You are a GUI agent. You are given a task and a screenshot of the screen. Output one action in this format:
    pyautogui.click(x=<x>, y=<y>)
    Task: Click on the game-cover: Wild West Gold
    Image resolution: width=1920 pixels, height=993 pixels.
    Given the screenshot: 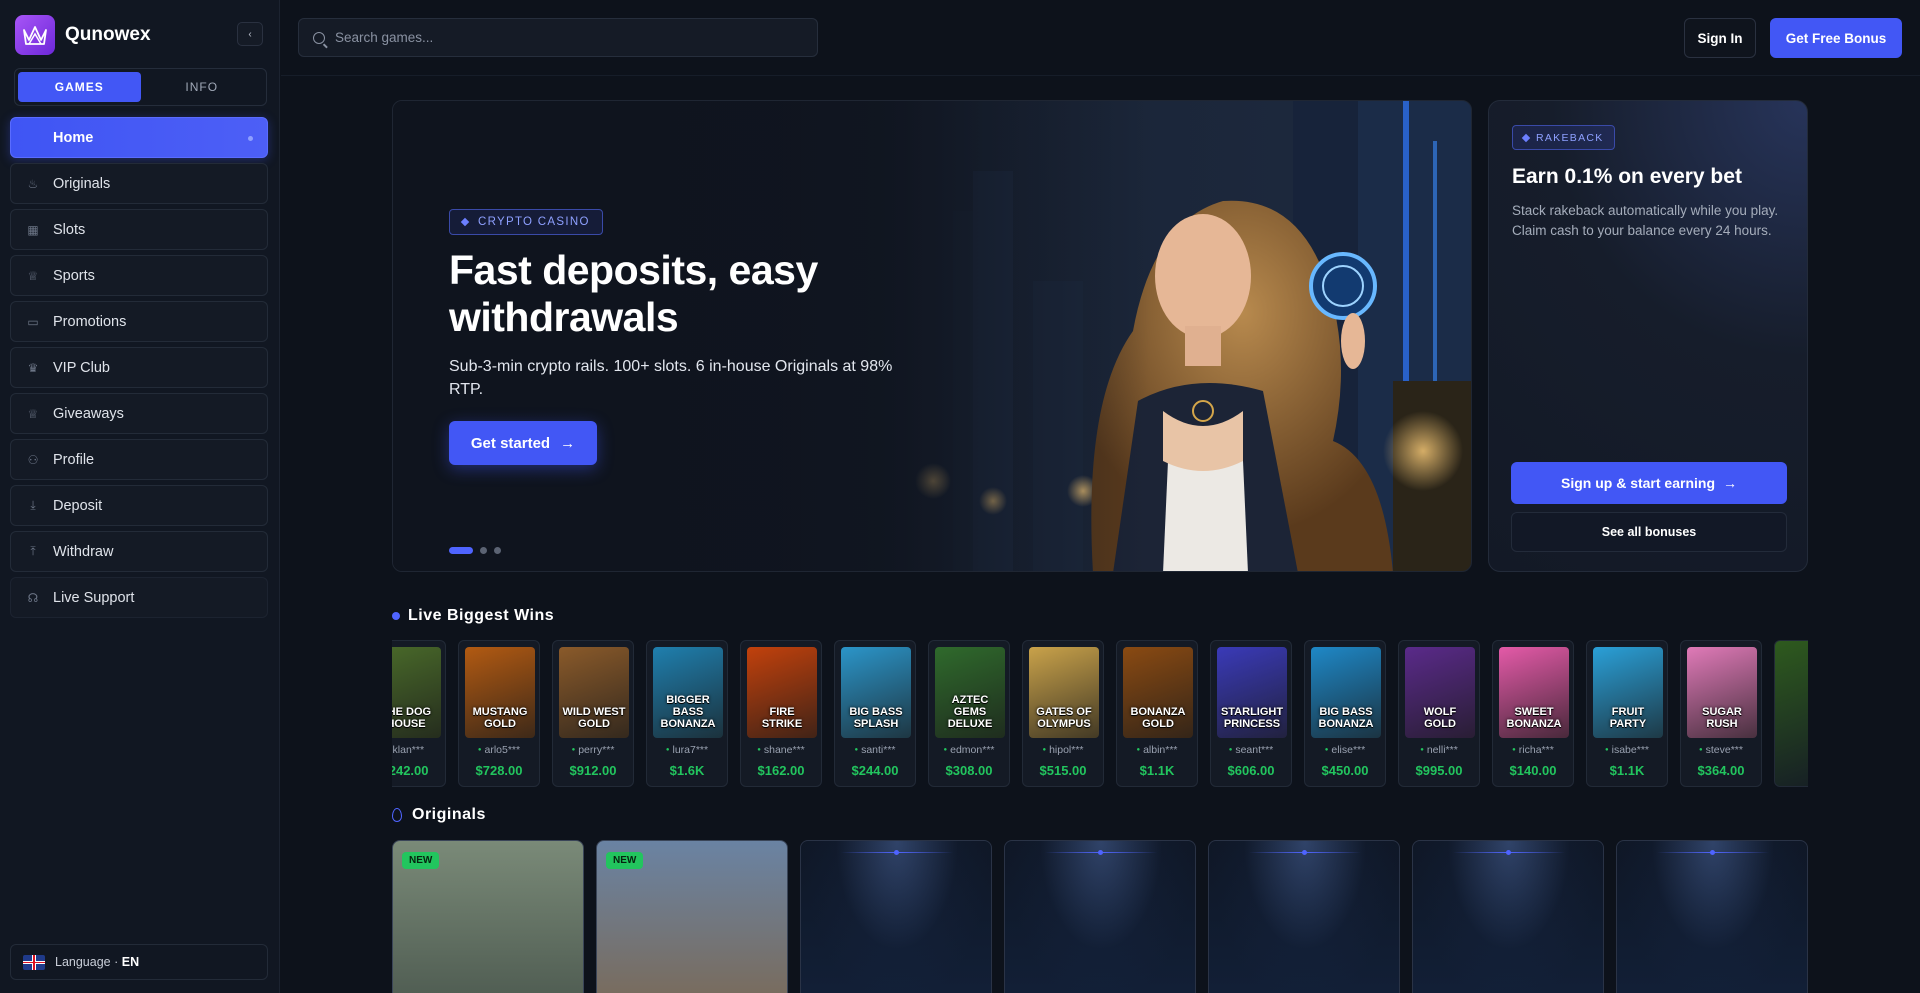 What is the action you would take?
    pyautogui.click(x=594, y=692)
    